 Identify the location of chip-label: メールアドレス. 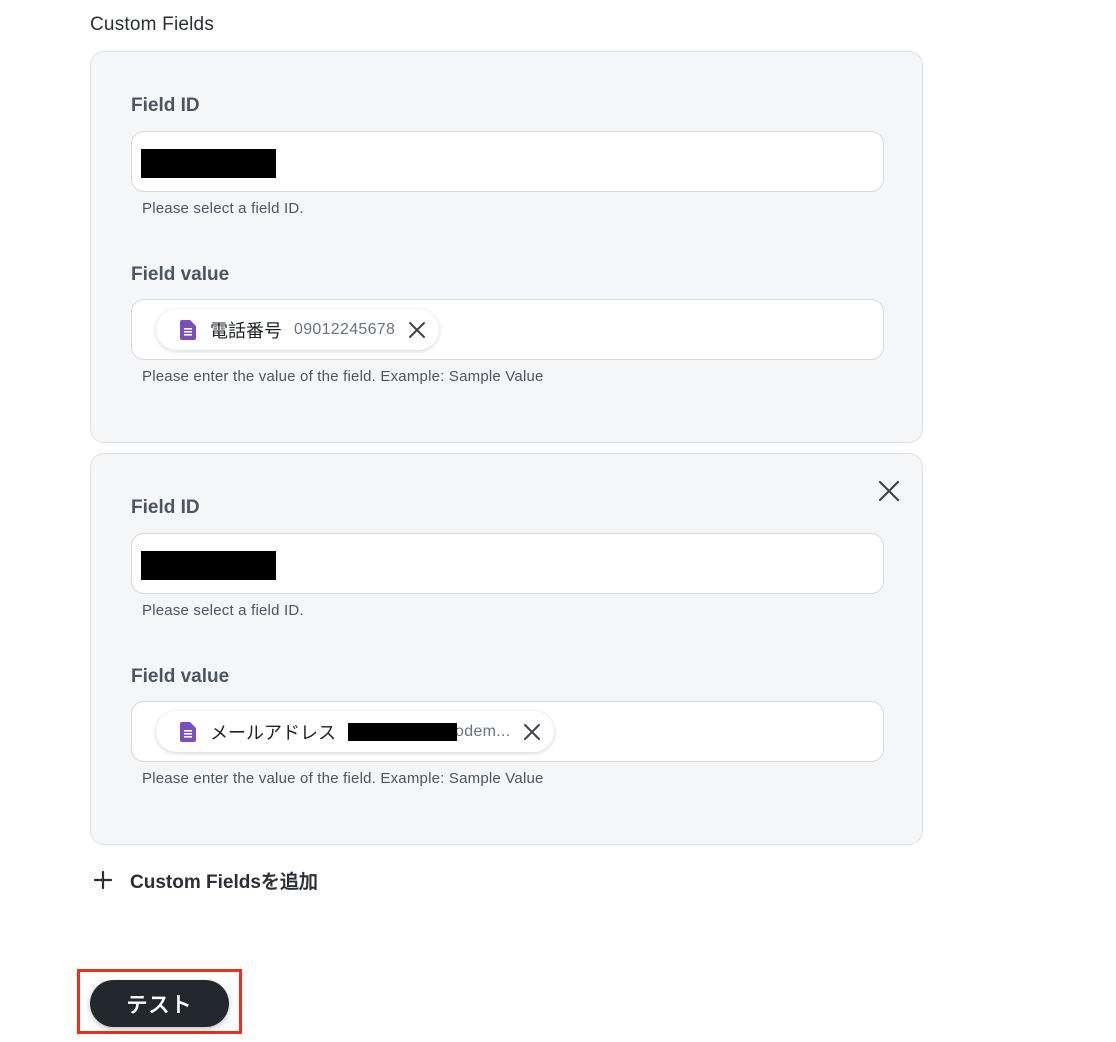
(273, 732).